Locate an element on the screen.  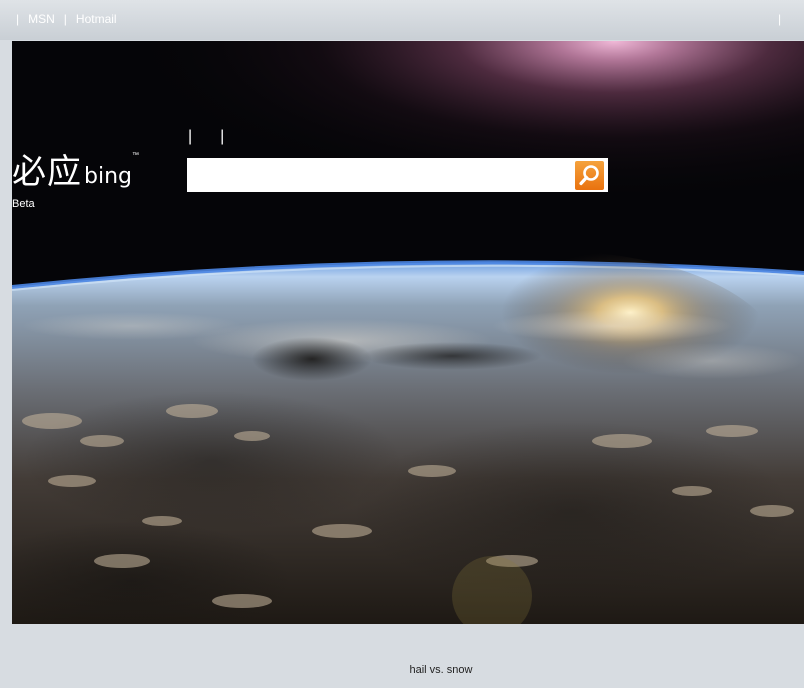
logo-chinese-characters: 必应 is located at coordinates (47, 172).